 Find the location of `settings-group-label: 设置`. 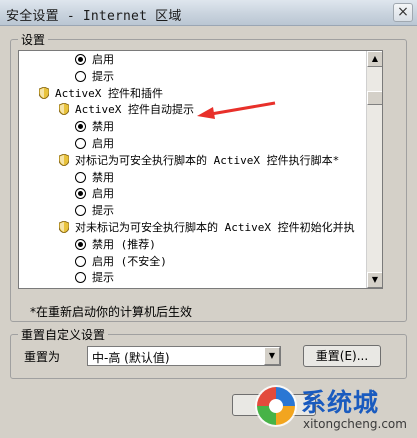

settings-group-label: 设置 is located at coordinates (33, 39).